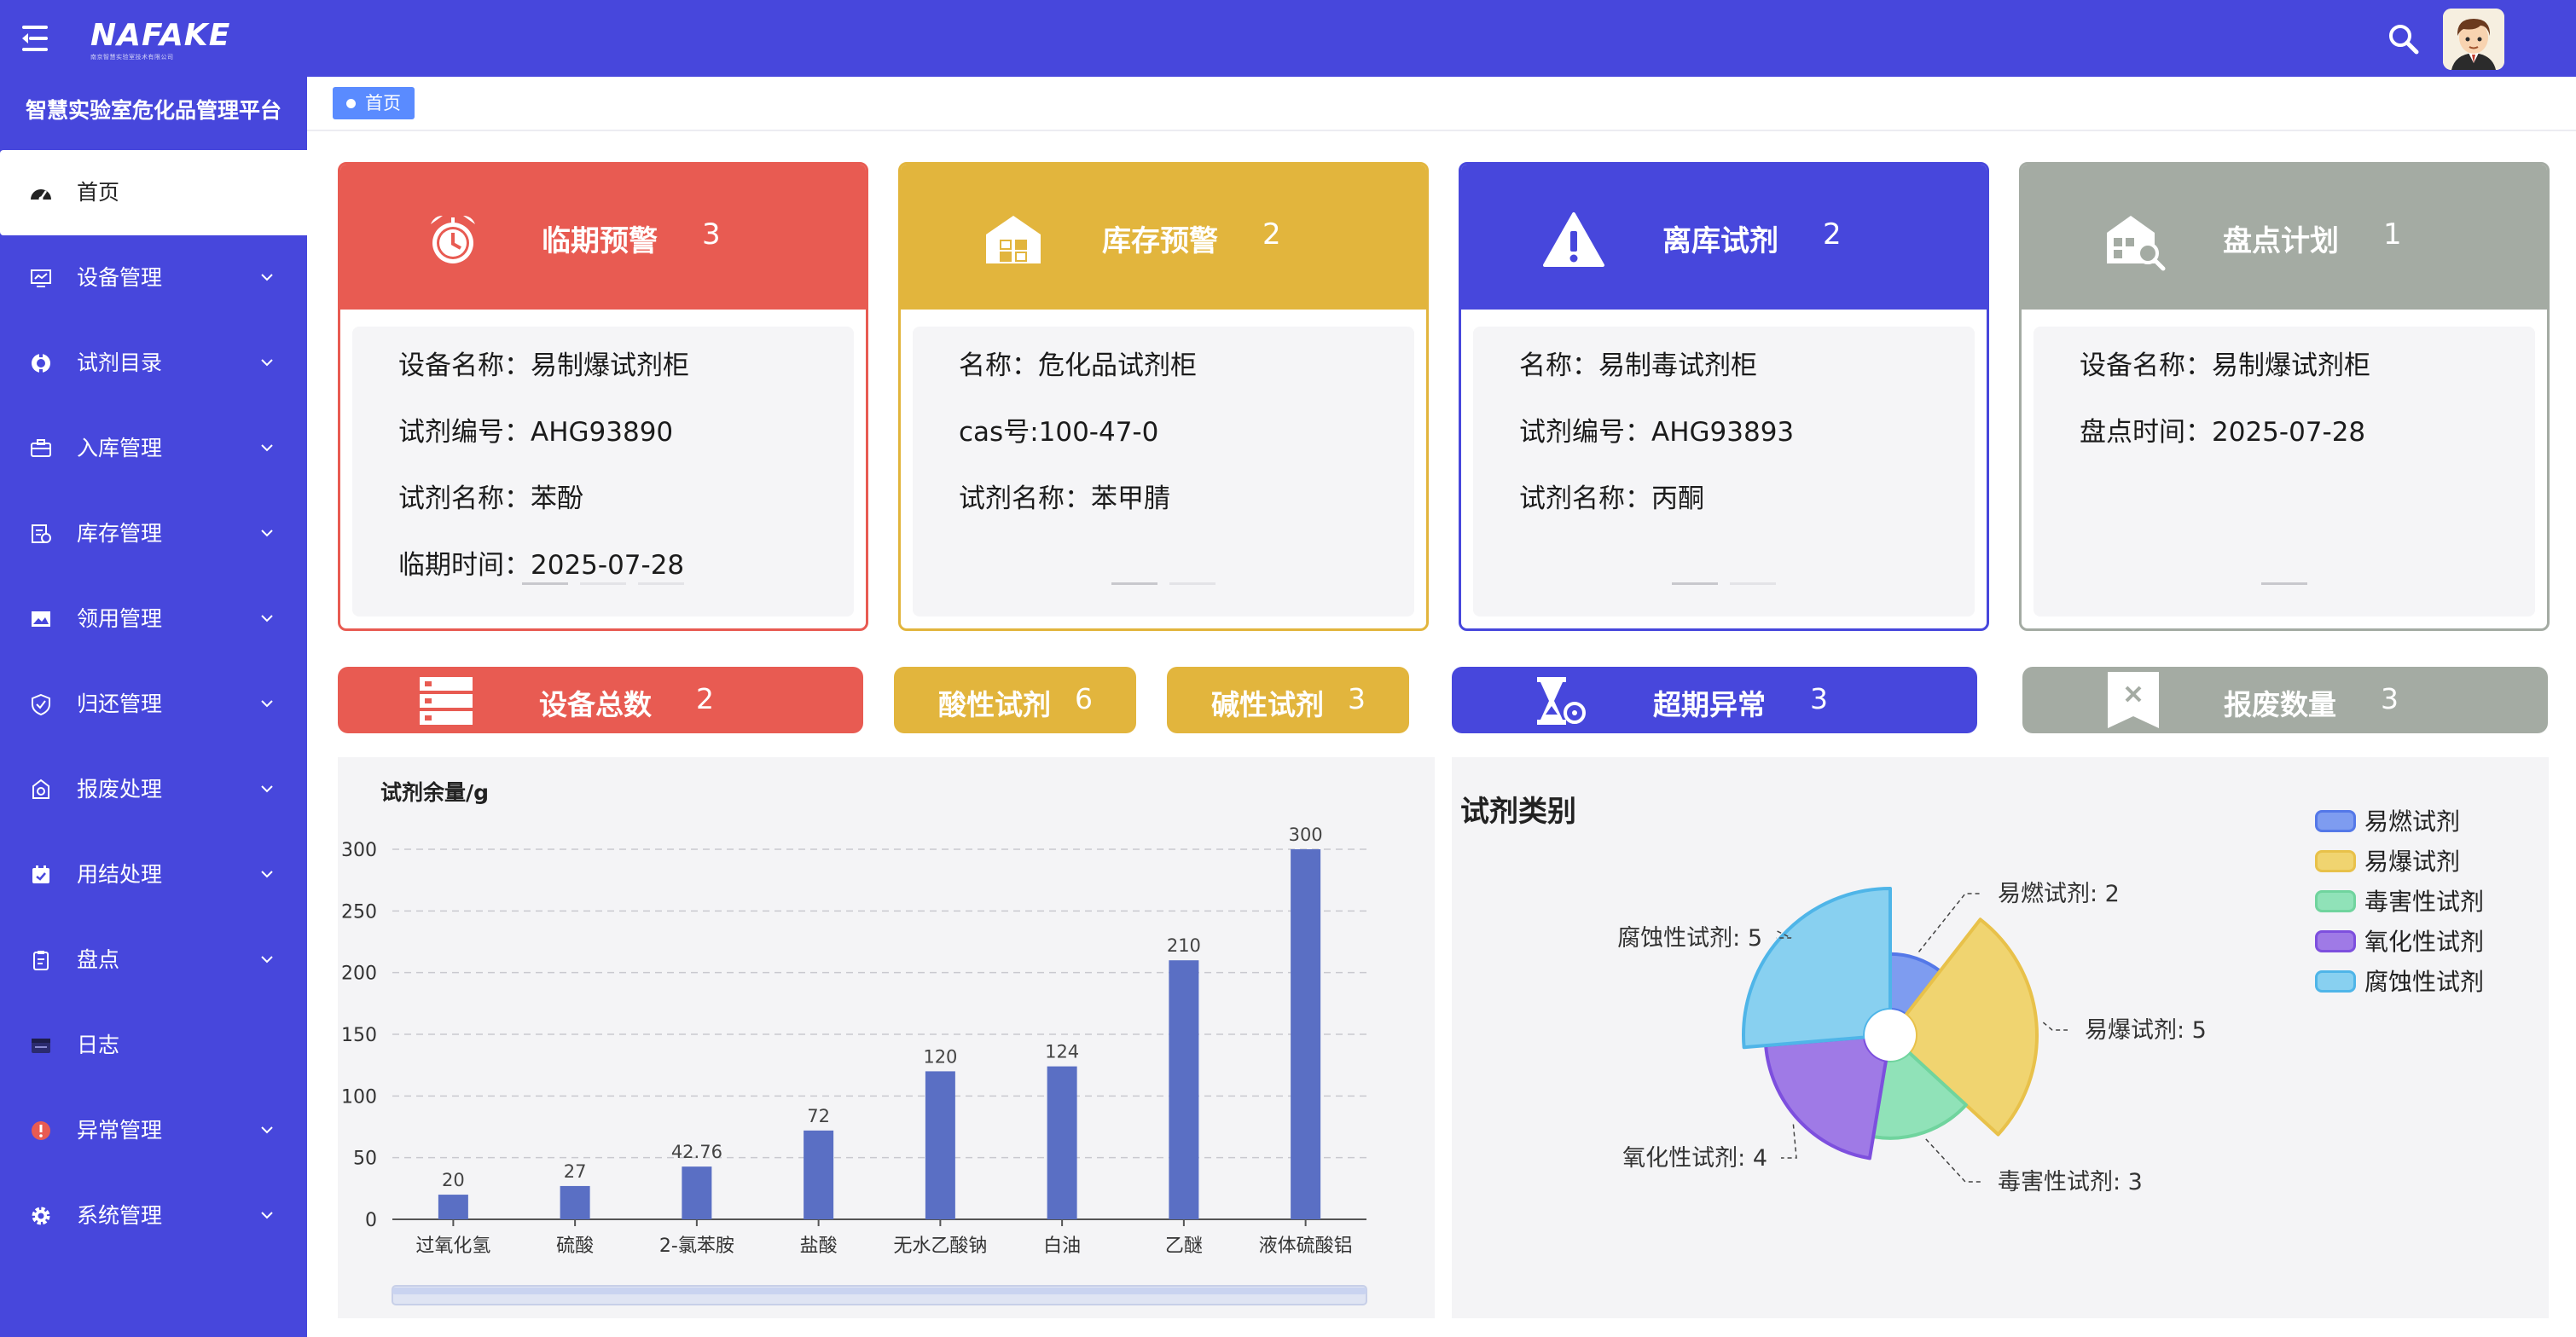  I want to click on sidebar-item-stock: 库存管理, so click(153, 533).